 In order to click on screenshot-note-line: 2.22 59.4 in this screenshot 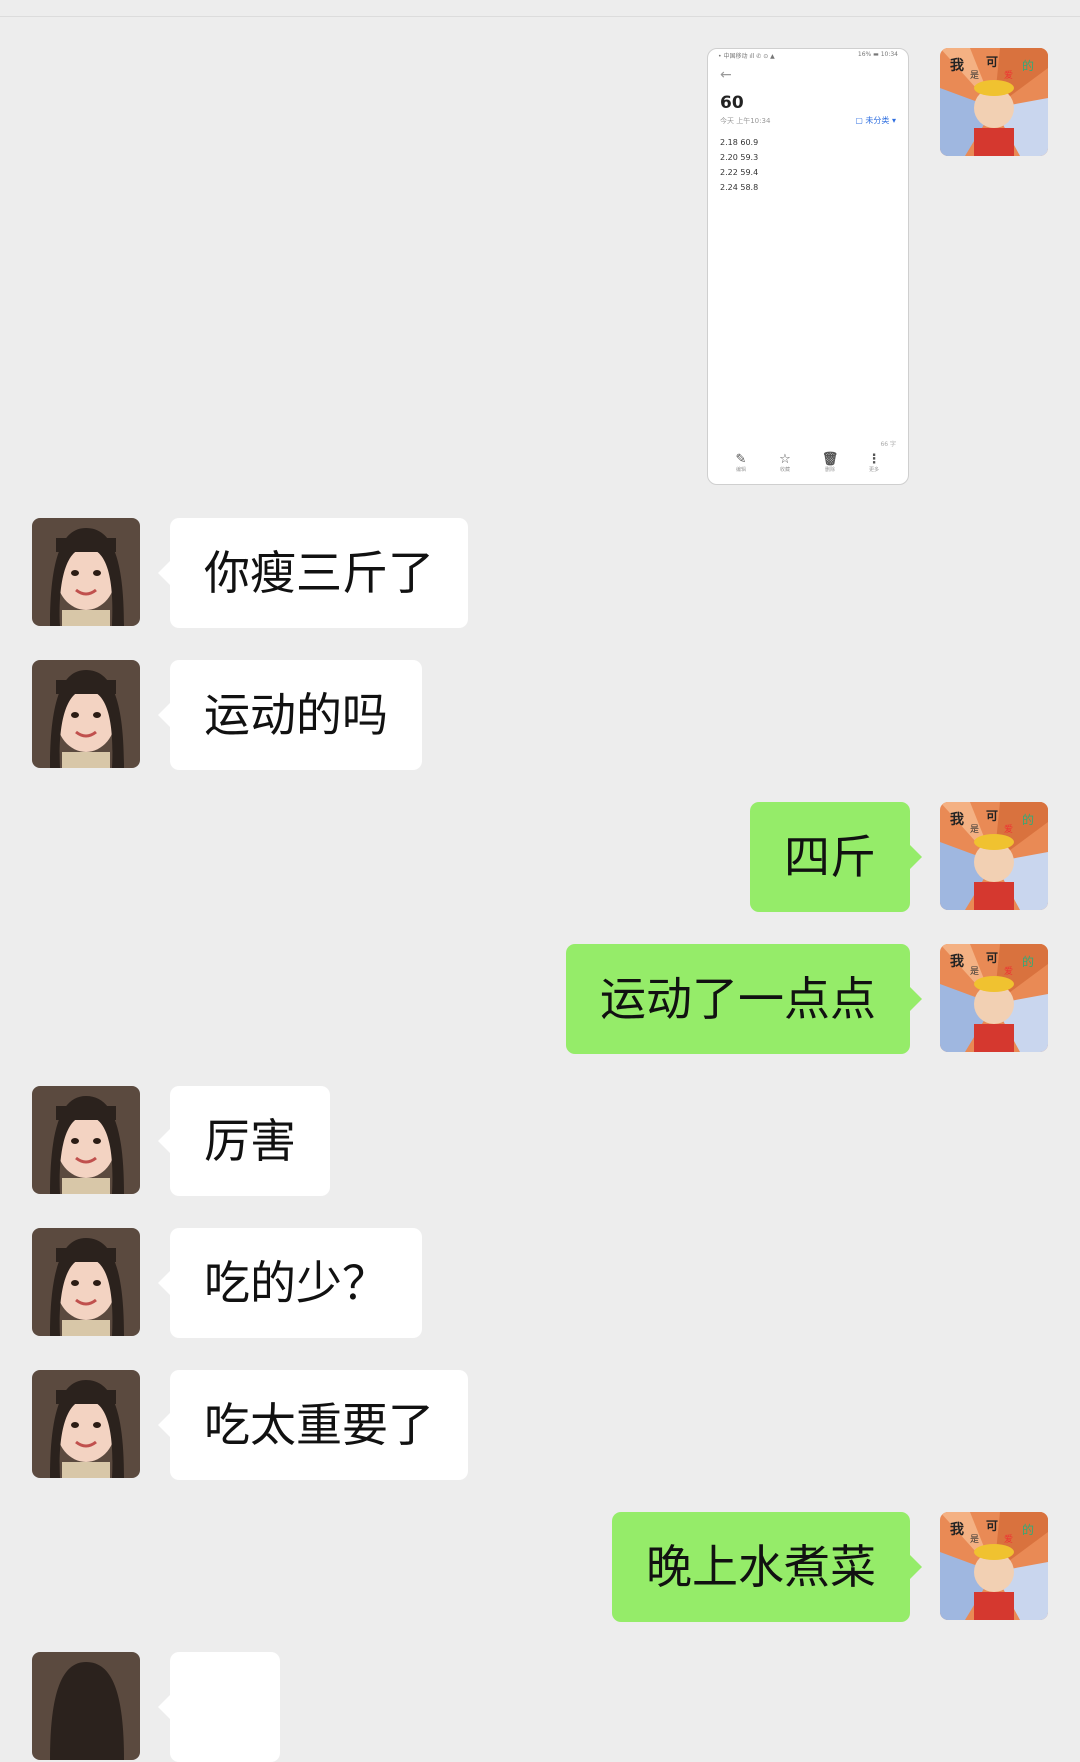, I will do `click(739, 172)`.